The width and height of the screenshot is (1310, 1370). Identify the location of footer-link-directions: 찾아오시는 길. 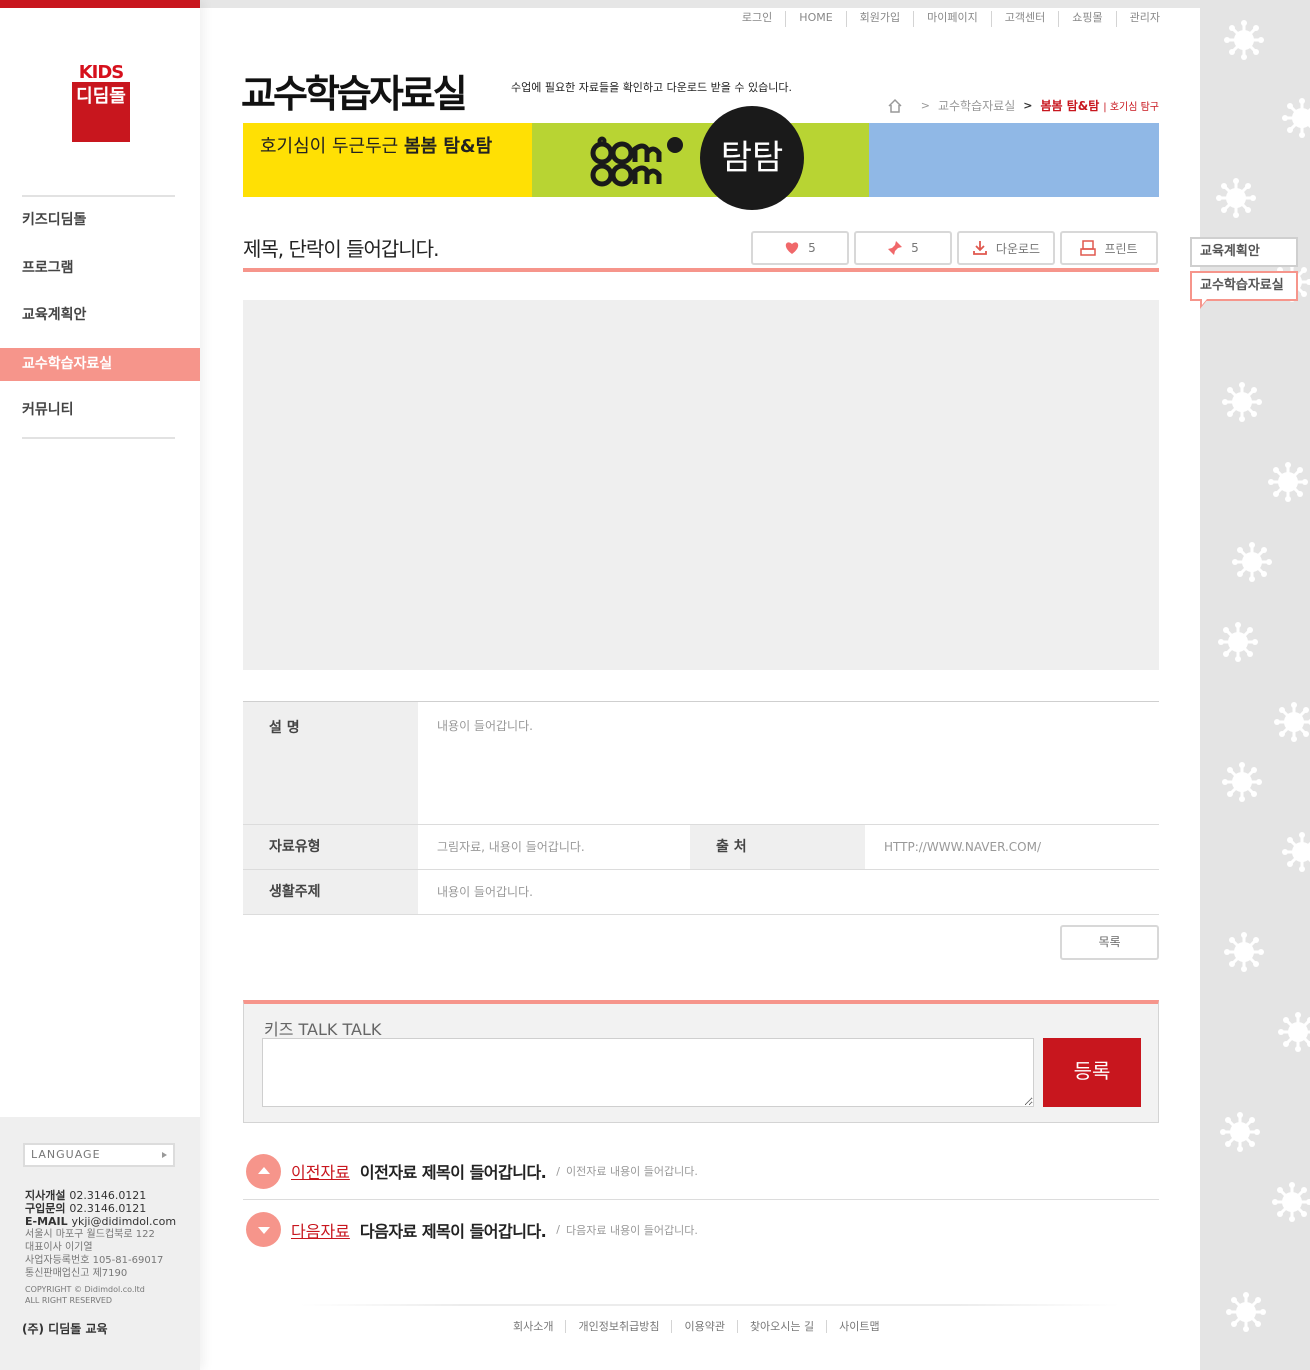
(781, 1326).